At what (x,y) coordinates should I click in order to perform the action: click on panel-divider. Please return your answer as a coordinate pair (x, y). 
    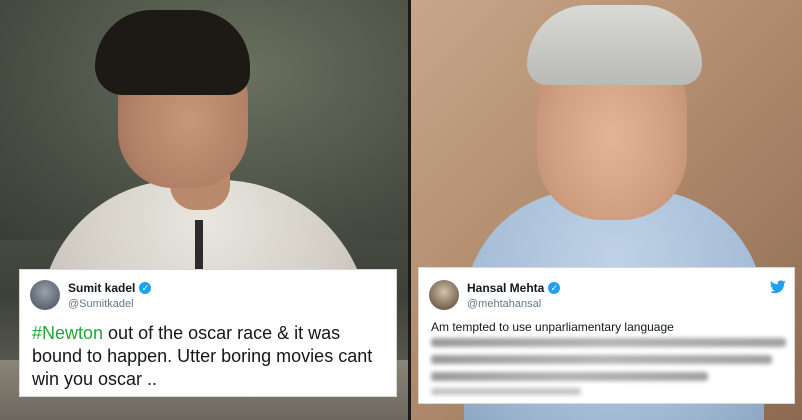
    Looking at the image, I should click on (409, 210).